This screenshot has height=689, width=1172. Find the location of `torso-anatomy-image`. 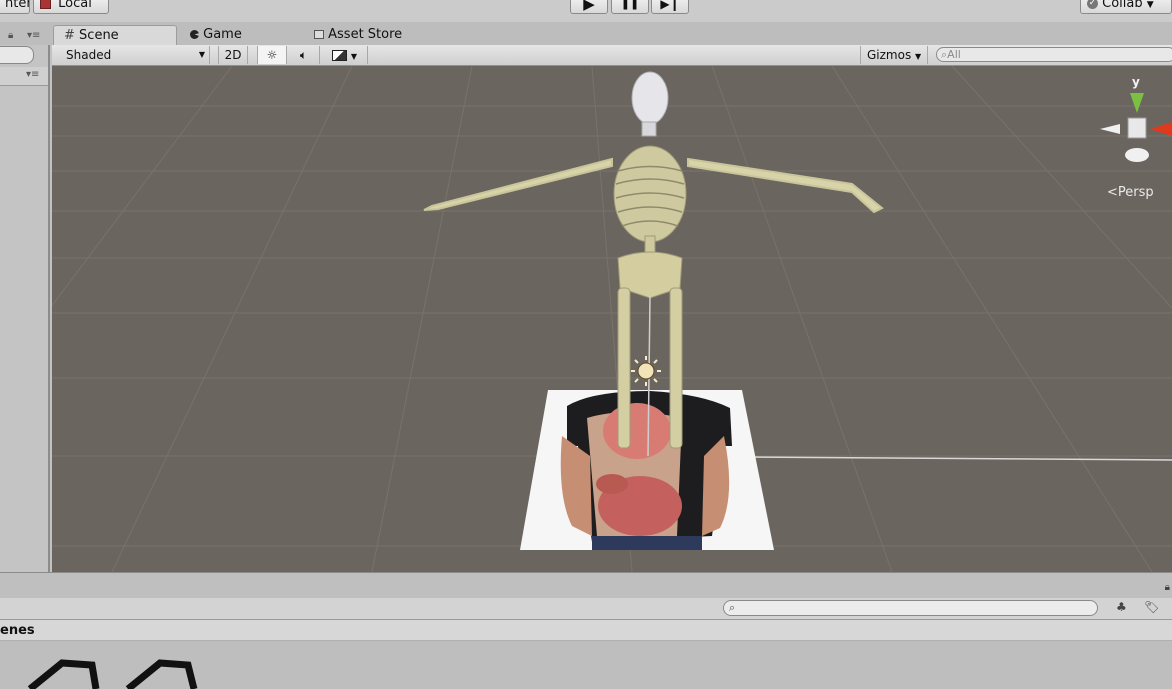

torso-anatomy-image is located at coordinates (646, 470).